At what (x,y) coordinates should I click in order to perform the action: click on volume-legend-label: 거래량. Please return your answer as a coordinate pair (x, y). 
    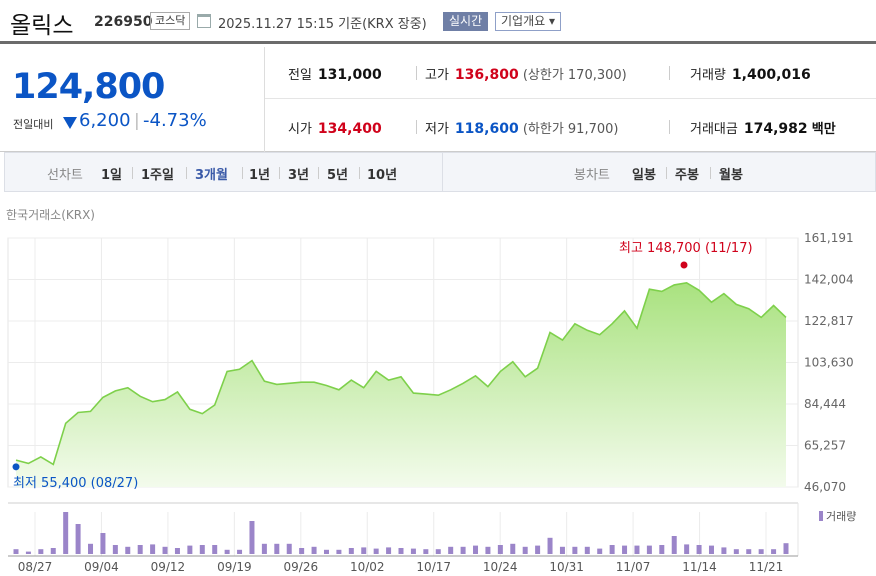
    Looking at the image, I should click on (841, 516).